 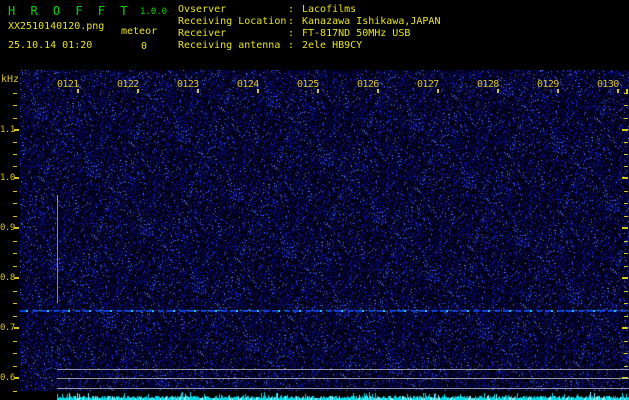 I want to click on time-tick-label: 0121, so click(x=68, y=84).